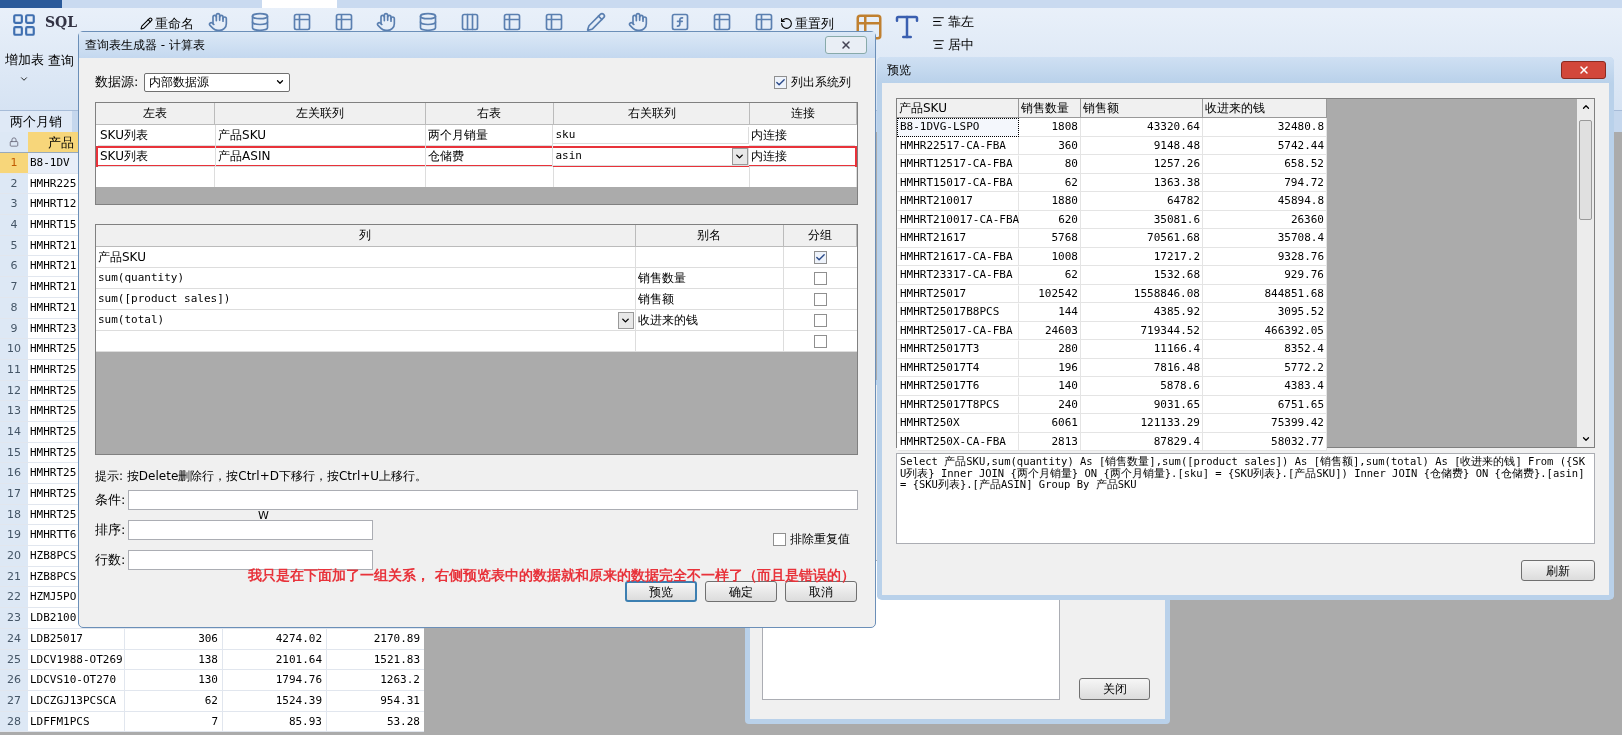  What do you see at coordinates (476, 320) in the screenshot?
I see `table-row: sum(total) 收进来的钱` at bounding box center [476, 320].